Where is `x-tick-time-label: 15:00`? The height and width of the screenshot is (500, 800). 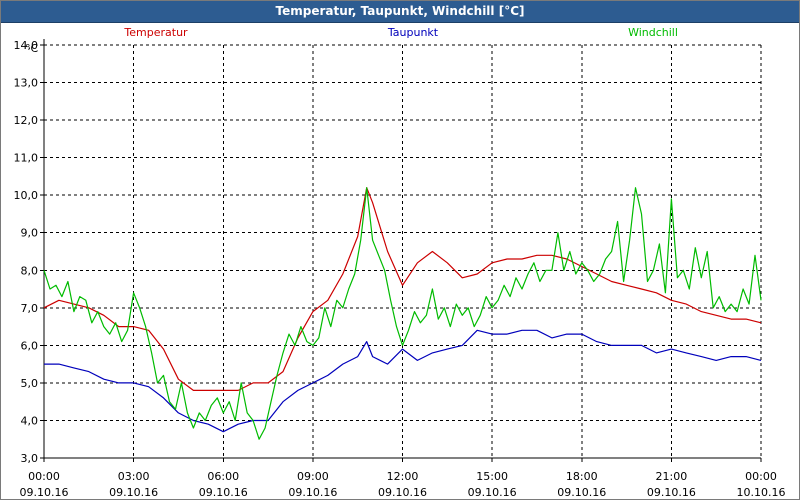
x-tick-time-label: 15:00 is located at coordinates (492, 476).